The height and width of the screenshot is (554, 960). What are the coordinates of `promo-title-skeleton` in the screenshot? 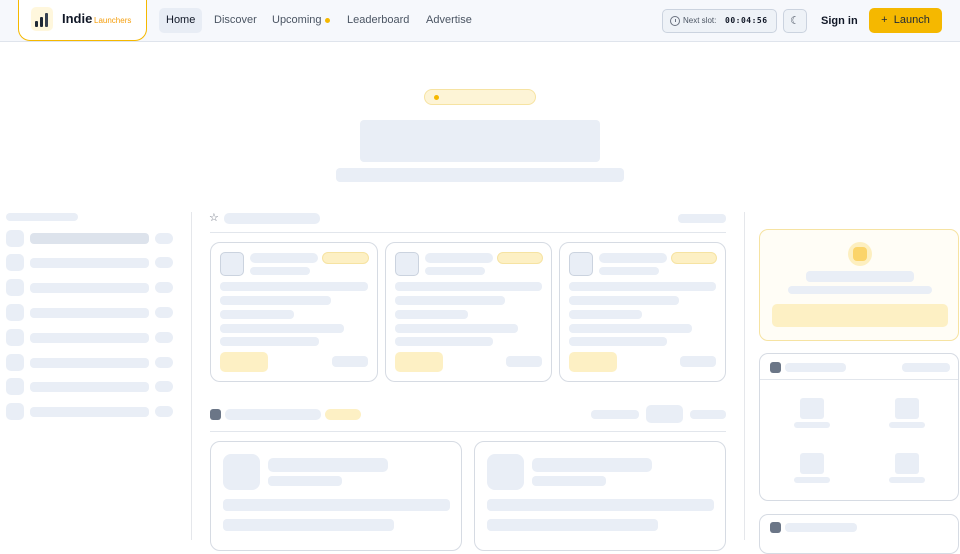 It's located at (860, 276).